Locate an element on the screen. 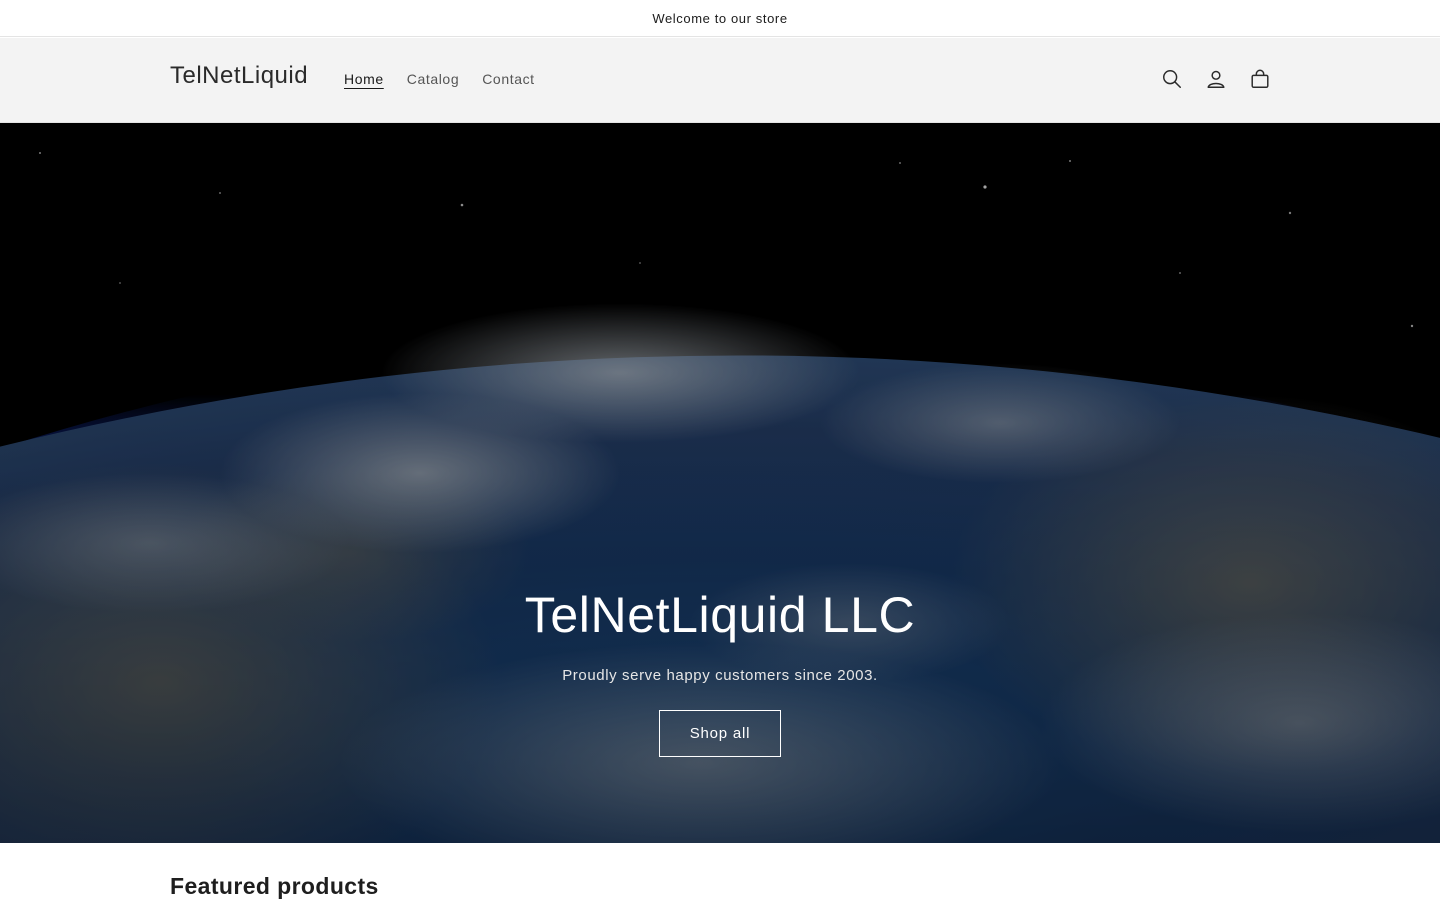  announcement-text: Welcome to our store is located at coordinates (720, 18).